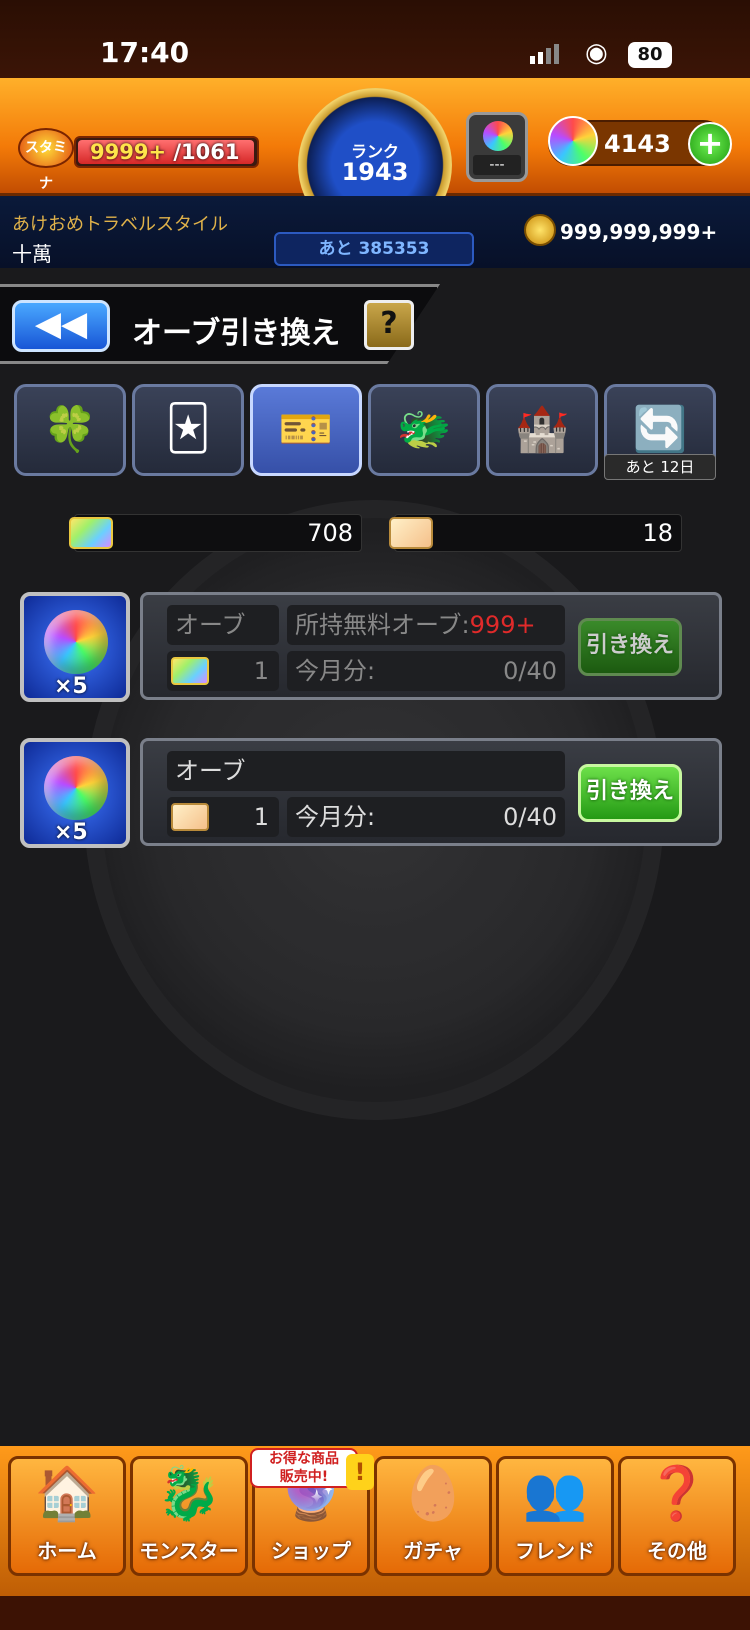 The image size is (750, 1630). I want to click on stamina-max: /1061, so click(206, 152).